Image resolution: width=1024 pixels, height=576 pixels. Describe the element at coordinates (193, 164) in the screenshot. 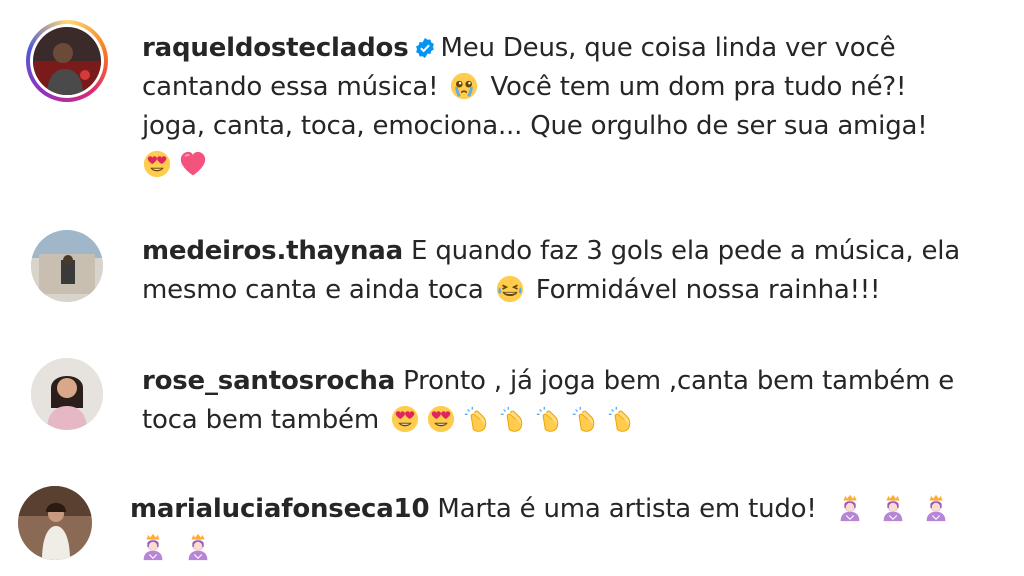

I see `pink-heart-icon` at that location.